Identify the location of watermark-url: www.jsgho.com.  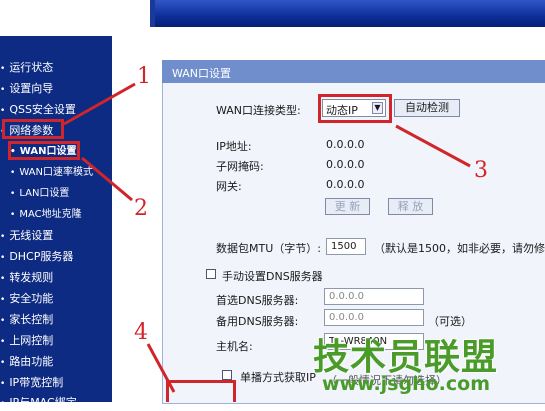
(406, 384).